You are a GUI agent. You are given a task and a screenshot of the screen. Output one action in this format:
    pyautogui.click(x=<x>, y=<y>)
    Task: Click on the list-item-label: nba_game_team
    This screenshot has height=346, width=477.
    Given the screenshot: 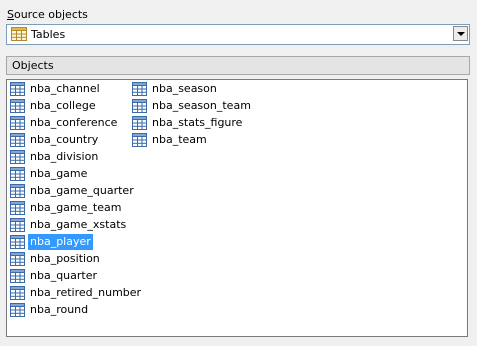 What is the action you would take?
    pyautogui.click(x=76, y=207)
    